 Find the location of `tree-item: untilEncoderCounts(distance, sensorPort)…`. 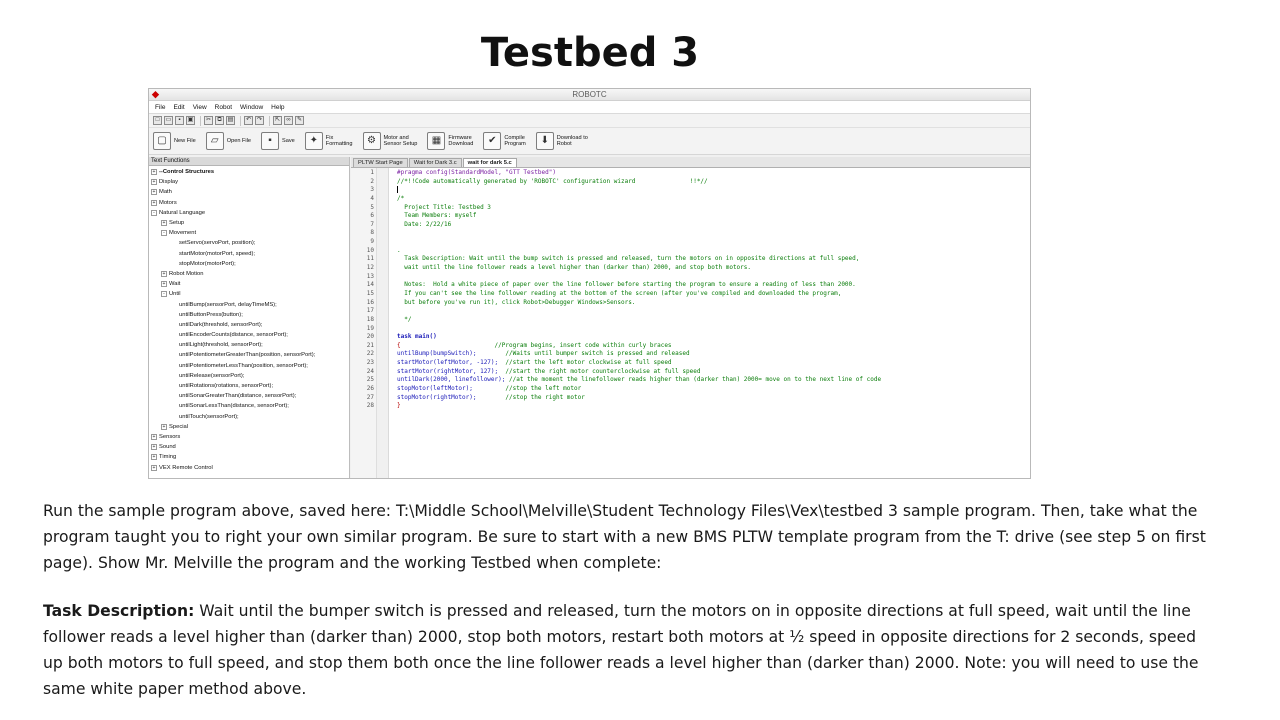

tree-item: untilEncoderCounts(distance, sensorPort)… is located at coordinates (249, 335).